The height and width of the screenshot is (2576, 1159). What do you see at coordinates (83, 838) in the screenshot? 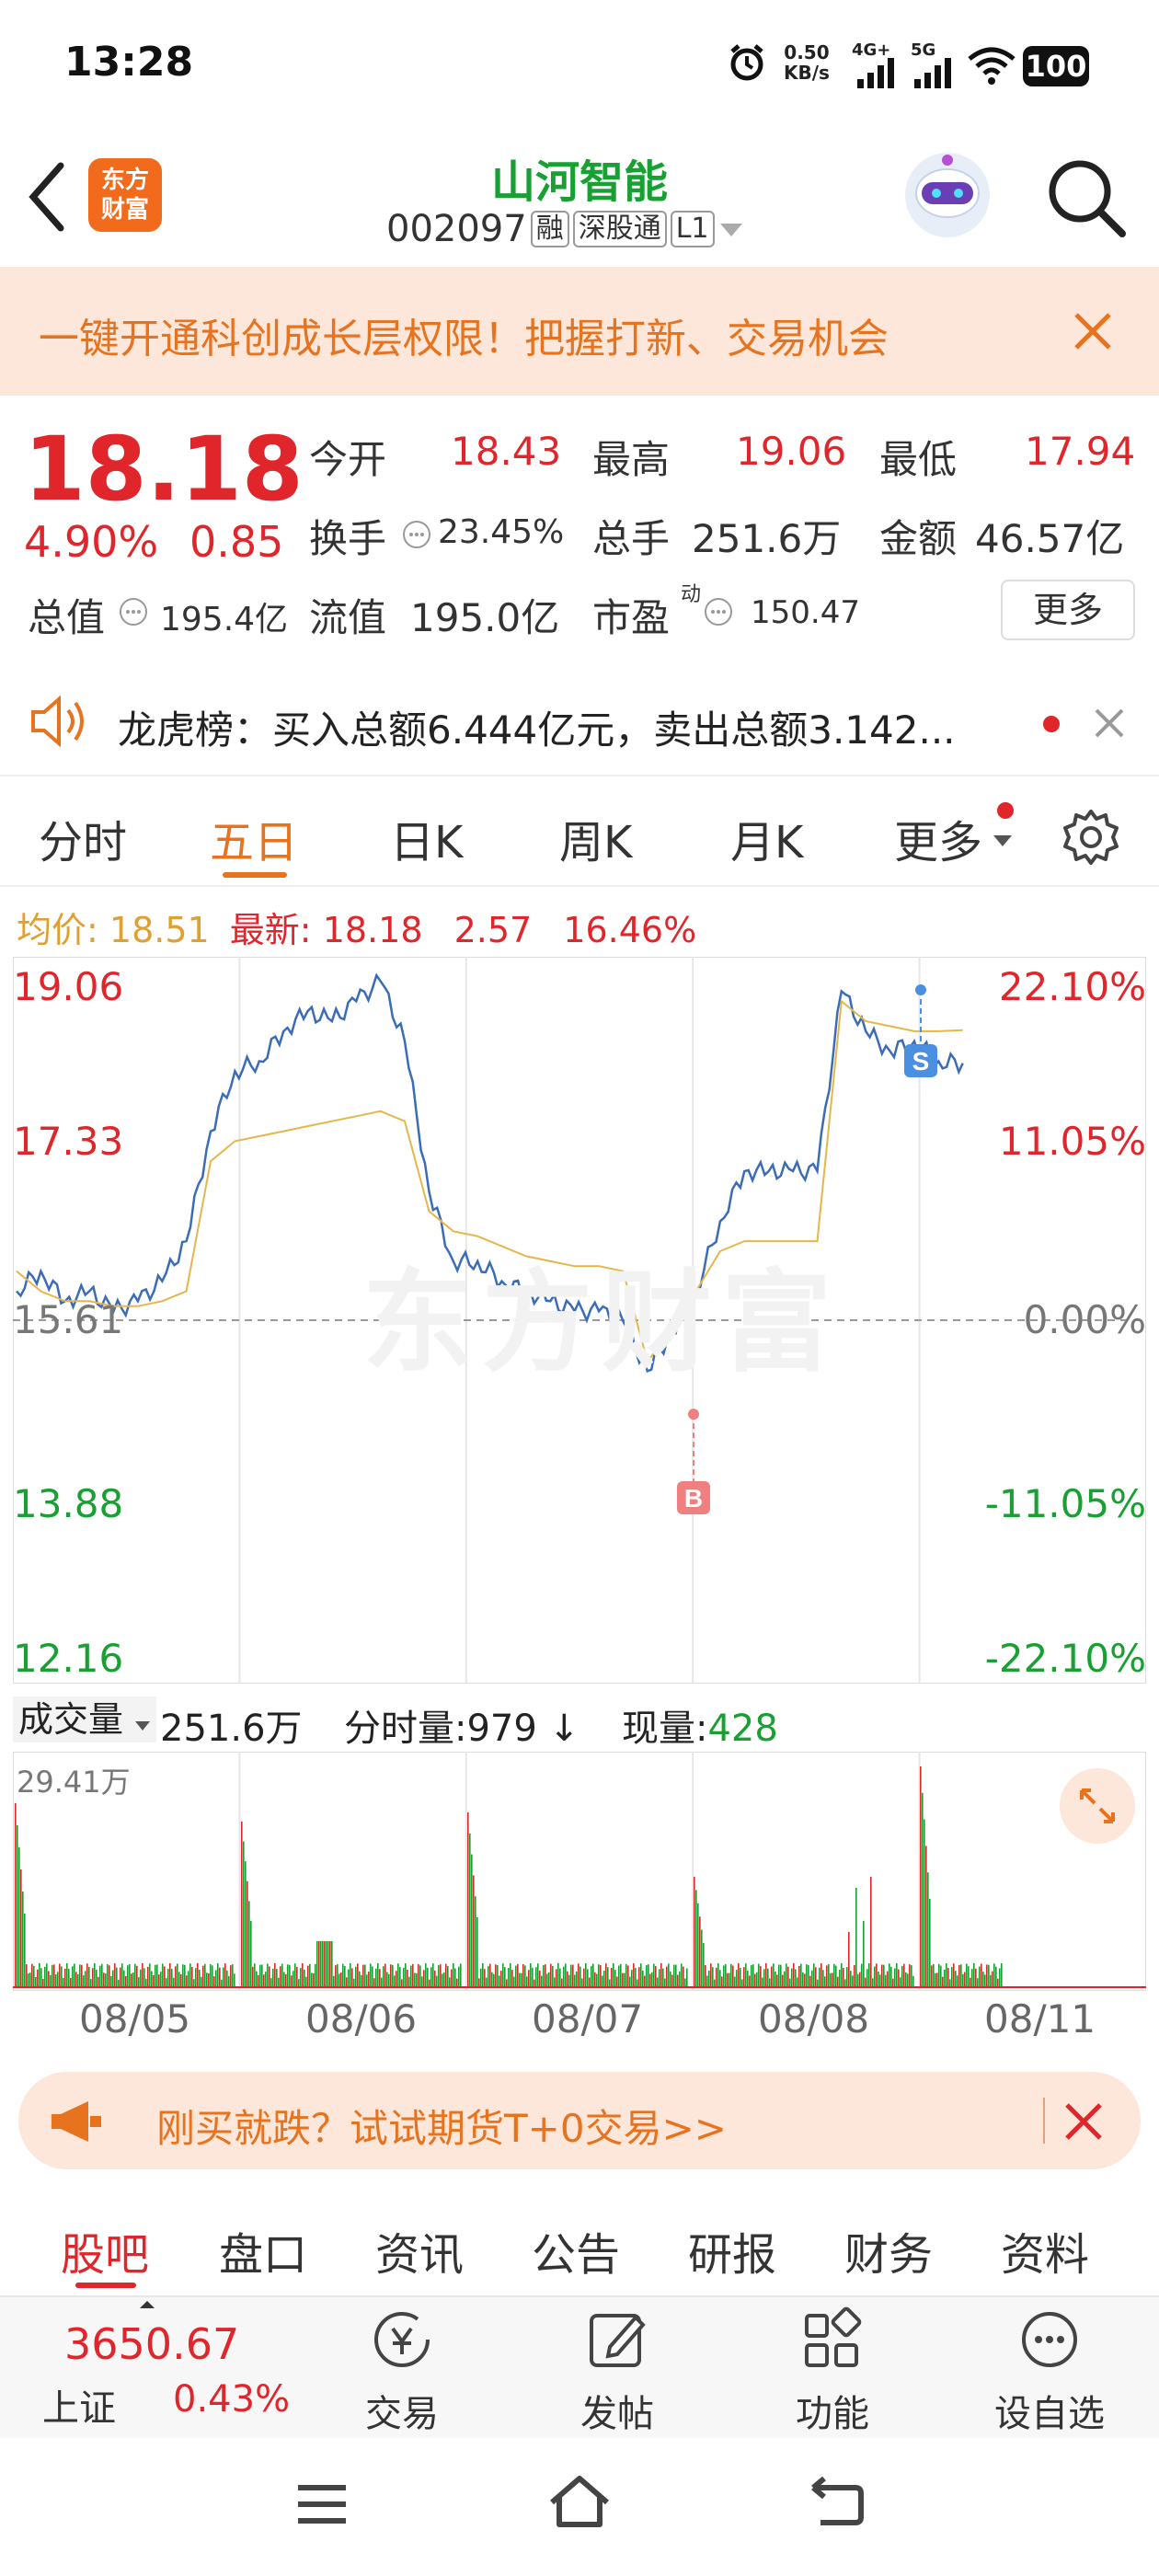
I see `tab-intraday: 分时` at bounding box center [83, 838].